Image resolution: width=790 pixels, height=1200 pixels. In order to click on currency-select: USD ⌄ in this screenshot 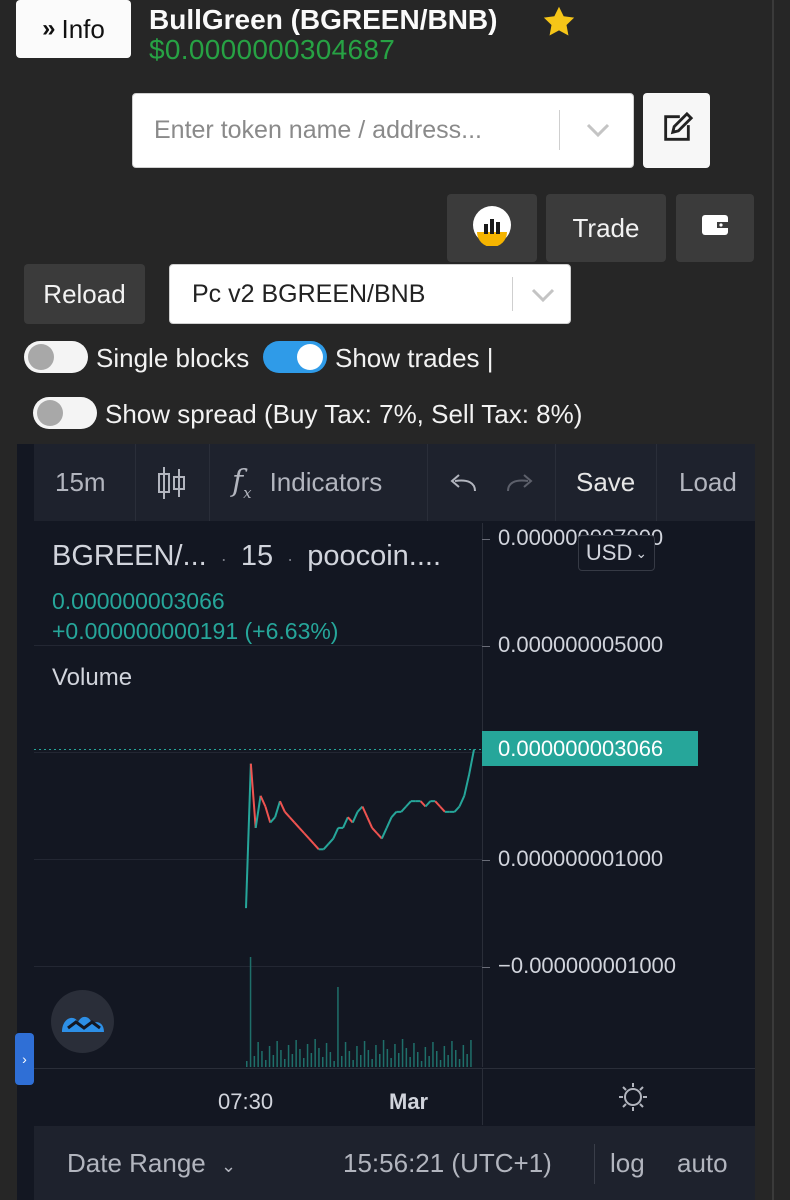, I will do `click(616, 553)`.